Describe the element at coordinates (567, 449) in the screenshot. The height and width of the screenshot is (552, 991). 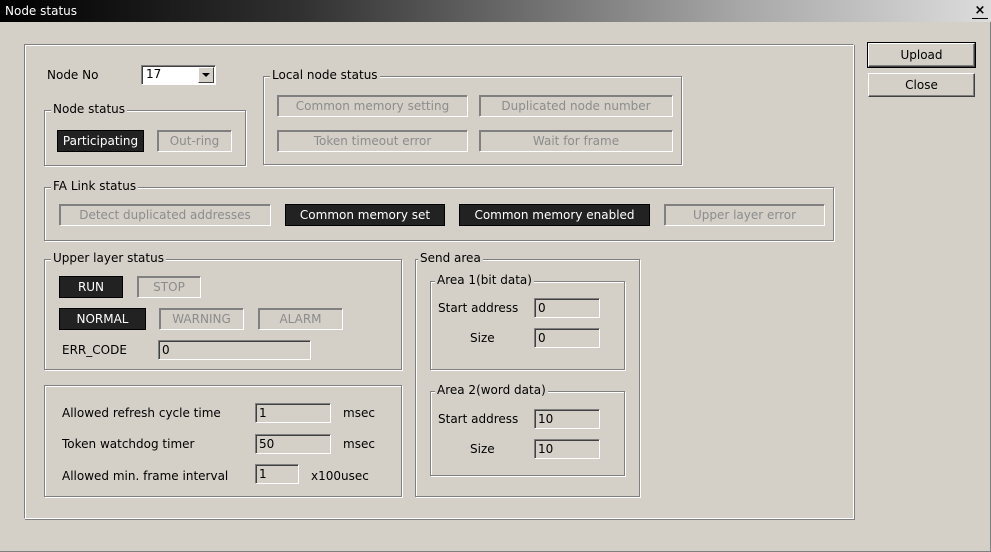
I see `area2-size-field: 10` at that location.